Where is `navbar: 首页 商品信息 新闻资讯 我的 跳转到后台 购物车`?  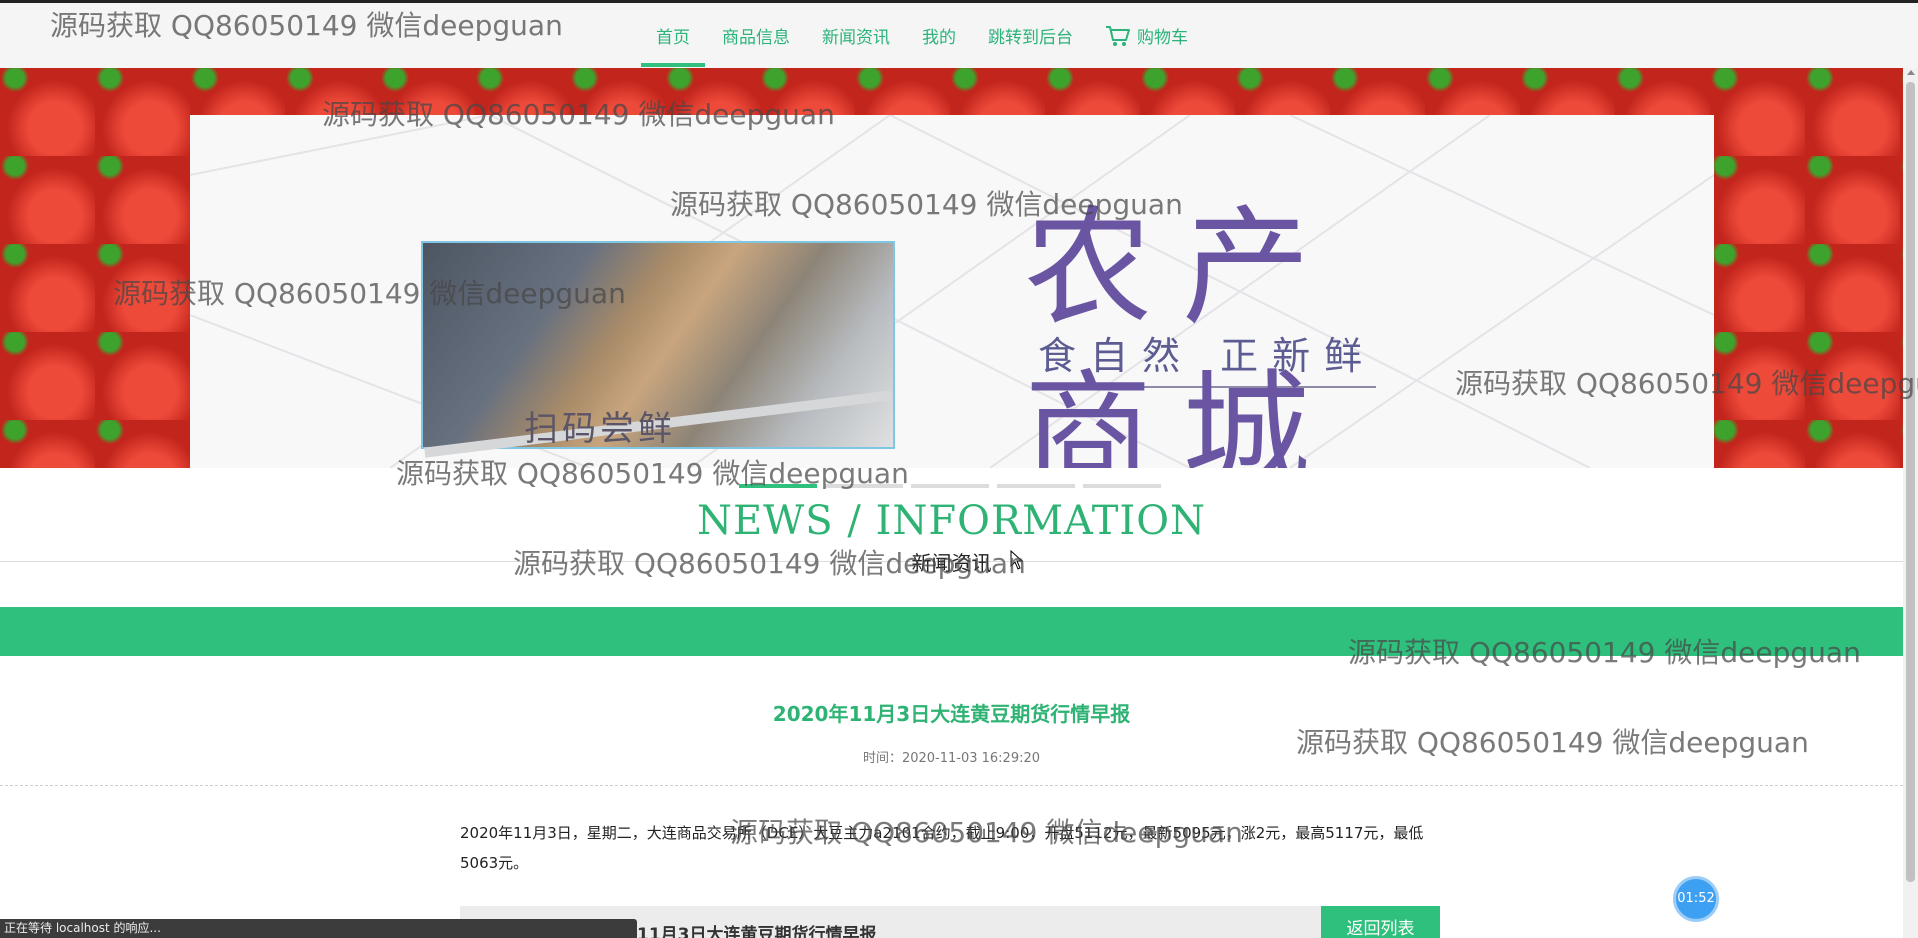
navbar: 首页 商品信息 新闻资讯 我的 跳转到后台 购物车 is located at coordinates (959, 35).